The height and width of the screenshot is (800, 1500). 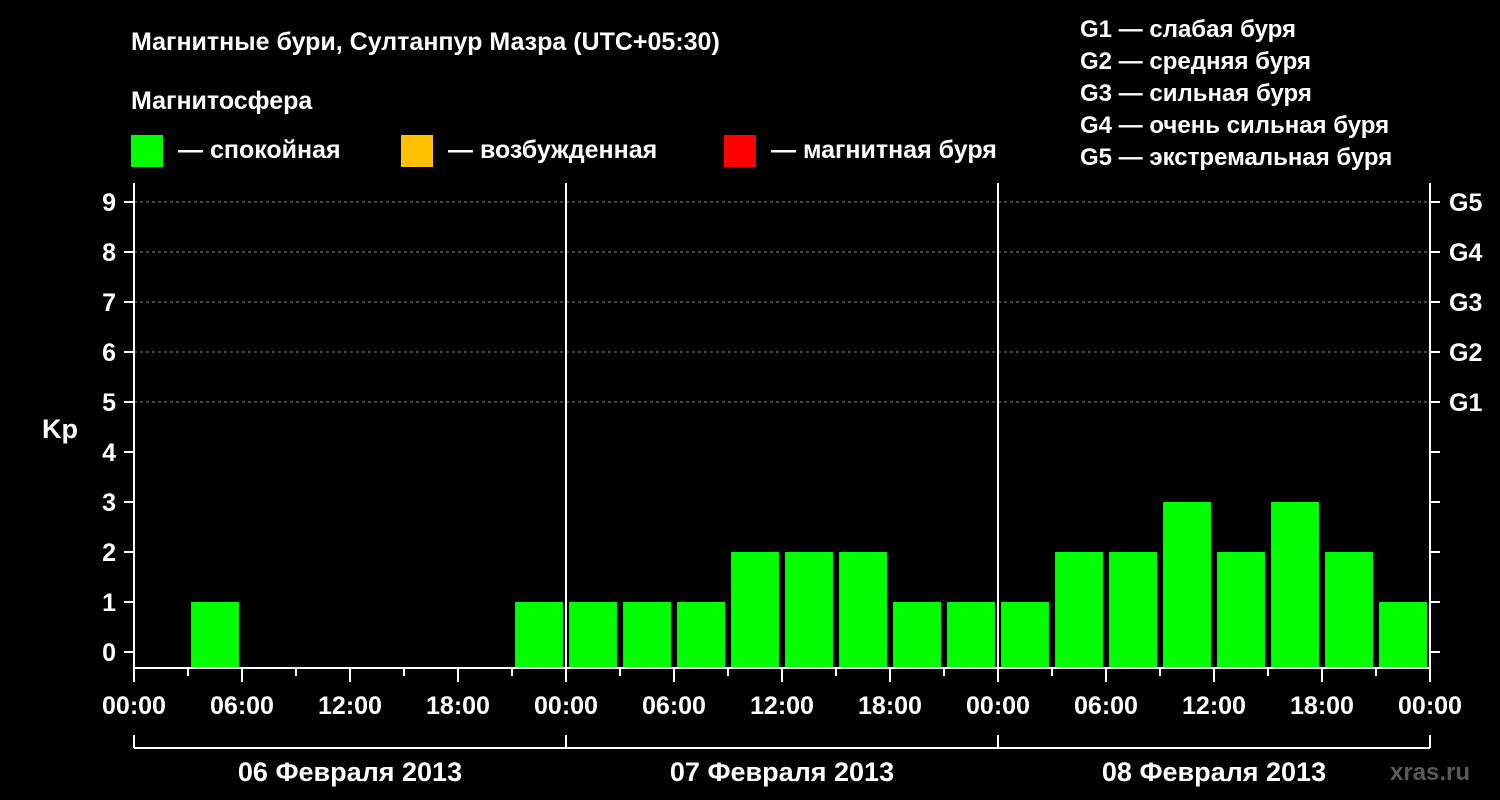 I want to click on g-scale-g2: G2 — средняя буря, so click(x=1195, y=61).